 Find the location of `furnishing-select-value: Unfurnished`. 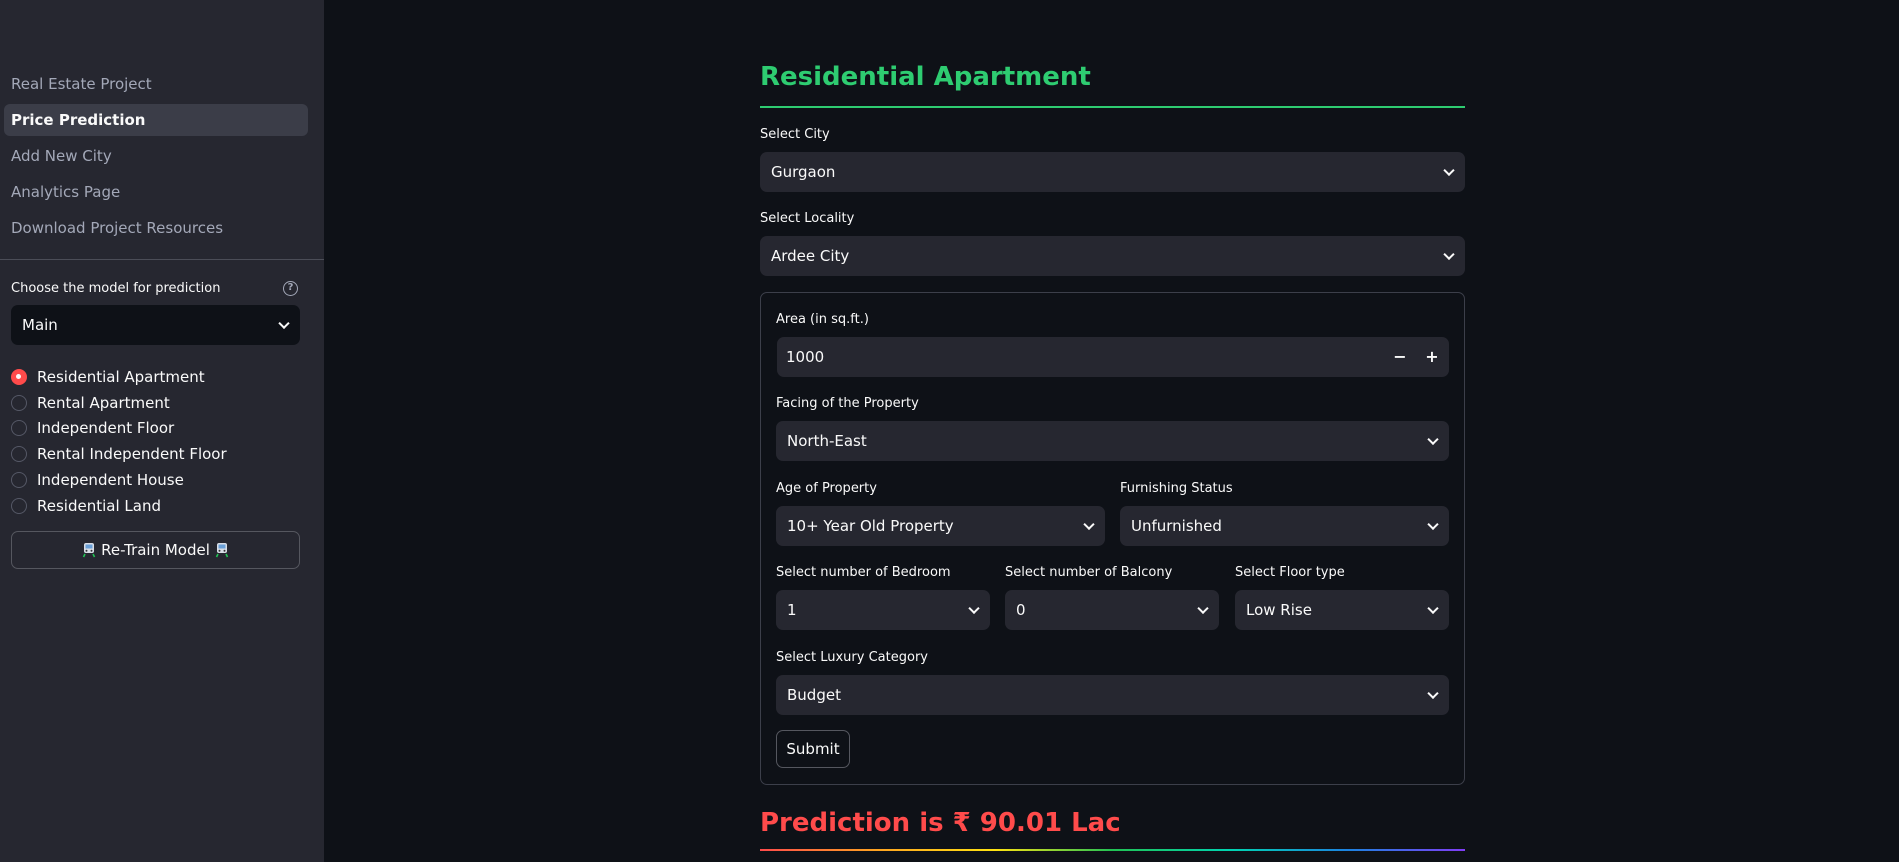

furnishing-select-value: Unfurnished is located at coordinates (1176, 526).